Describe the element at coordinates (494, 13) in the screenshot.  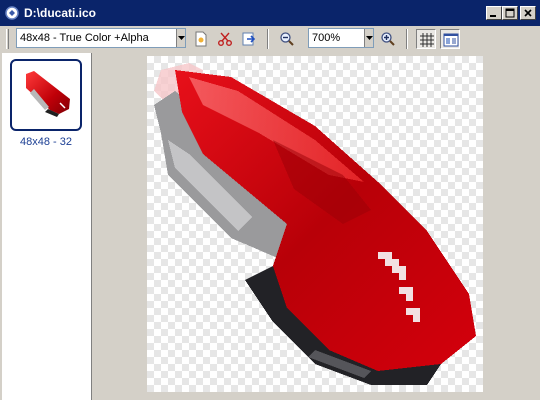
I see `minimize-button` at that location.